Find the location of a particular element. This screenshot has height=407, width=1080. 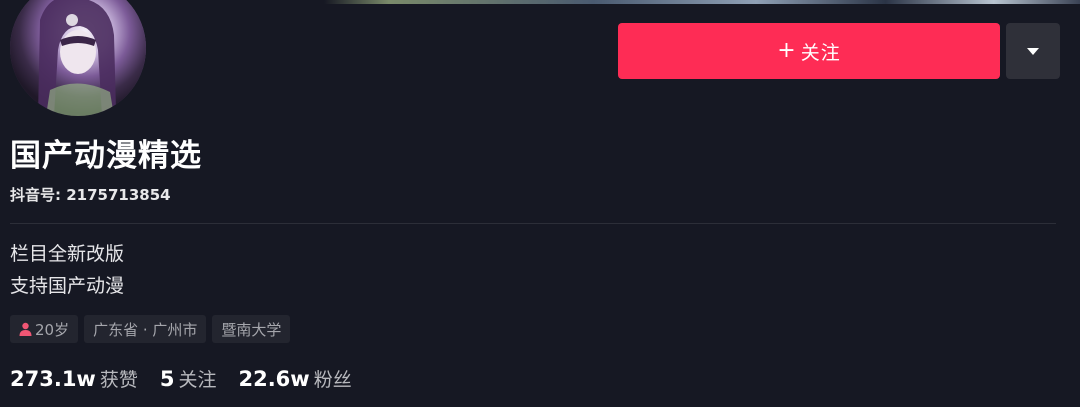

bio-line: 支持国产动漫 is located at coordinates (67, 286).